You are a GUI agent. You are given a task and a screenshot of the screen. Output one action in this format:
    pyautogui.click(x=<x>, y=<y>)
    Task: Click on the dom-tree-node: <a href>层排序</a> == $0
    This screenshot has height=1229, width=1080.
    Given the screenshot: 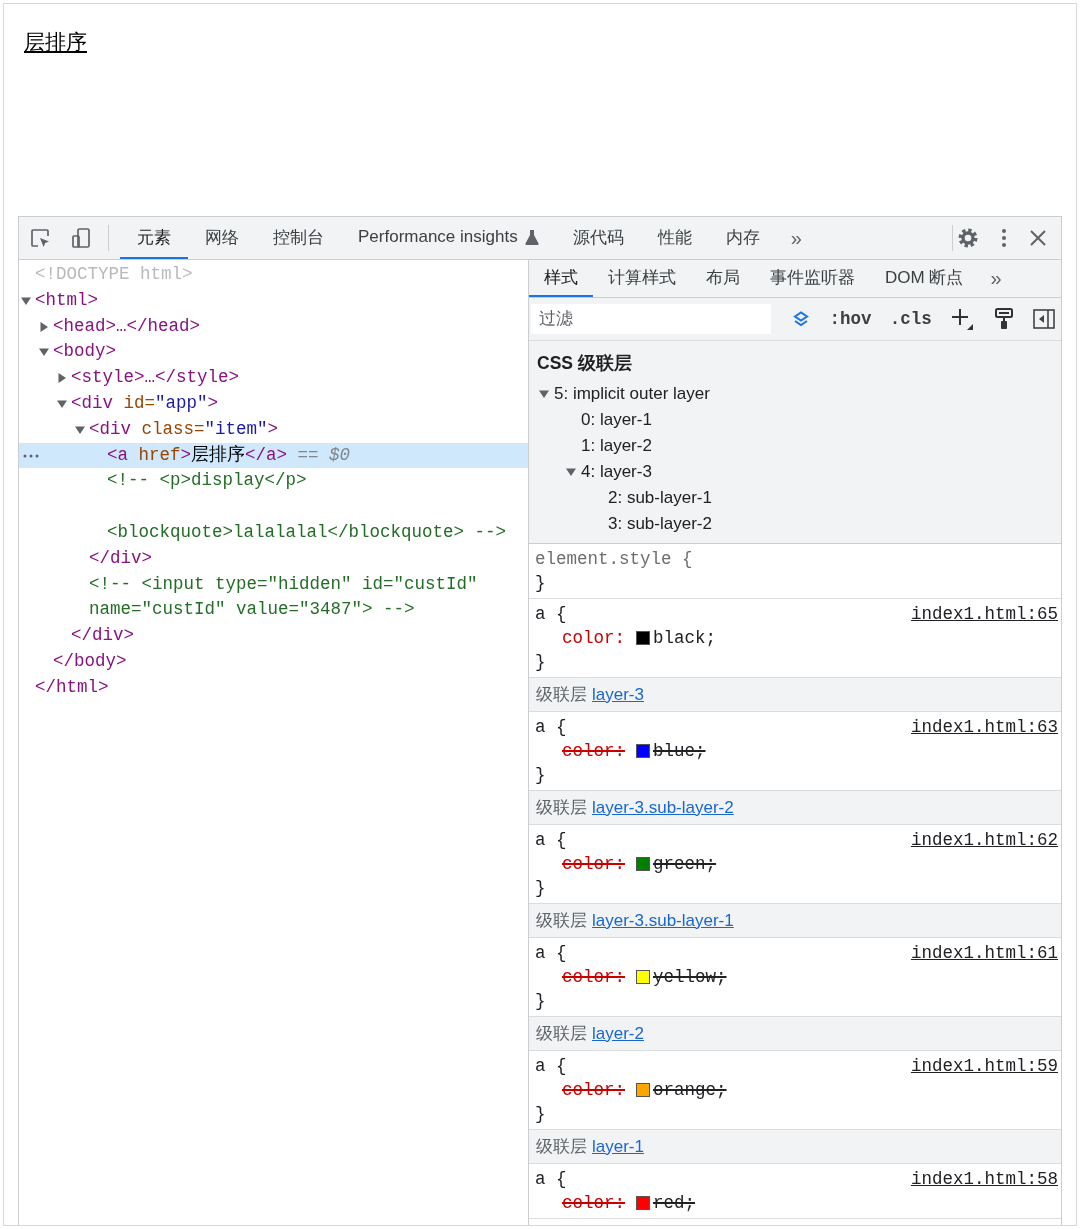 What is the action you would take?
    pyautogui.click(x=273, y=455)
    